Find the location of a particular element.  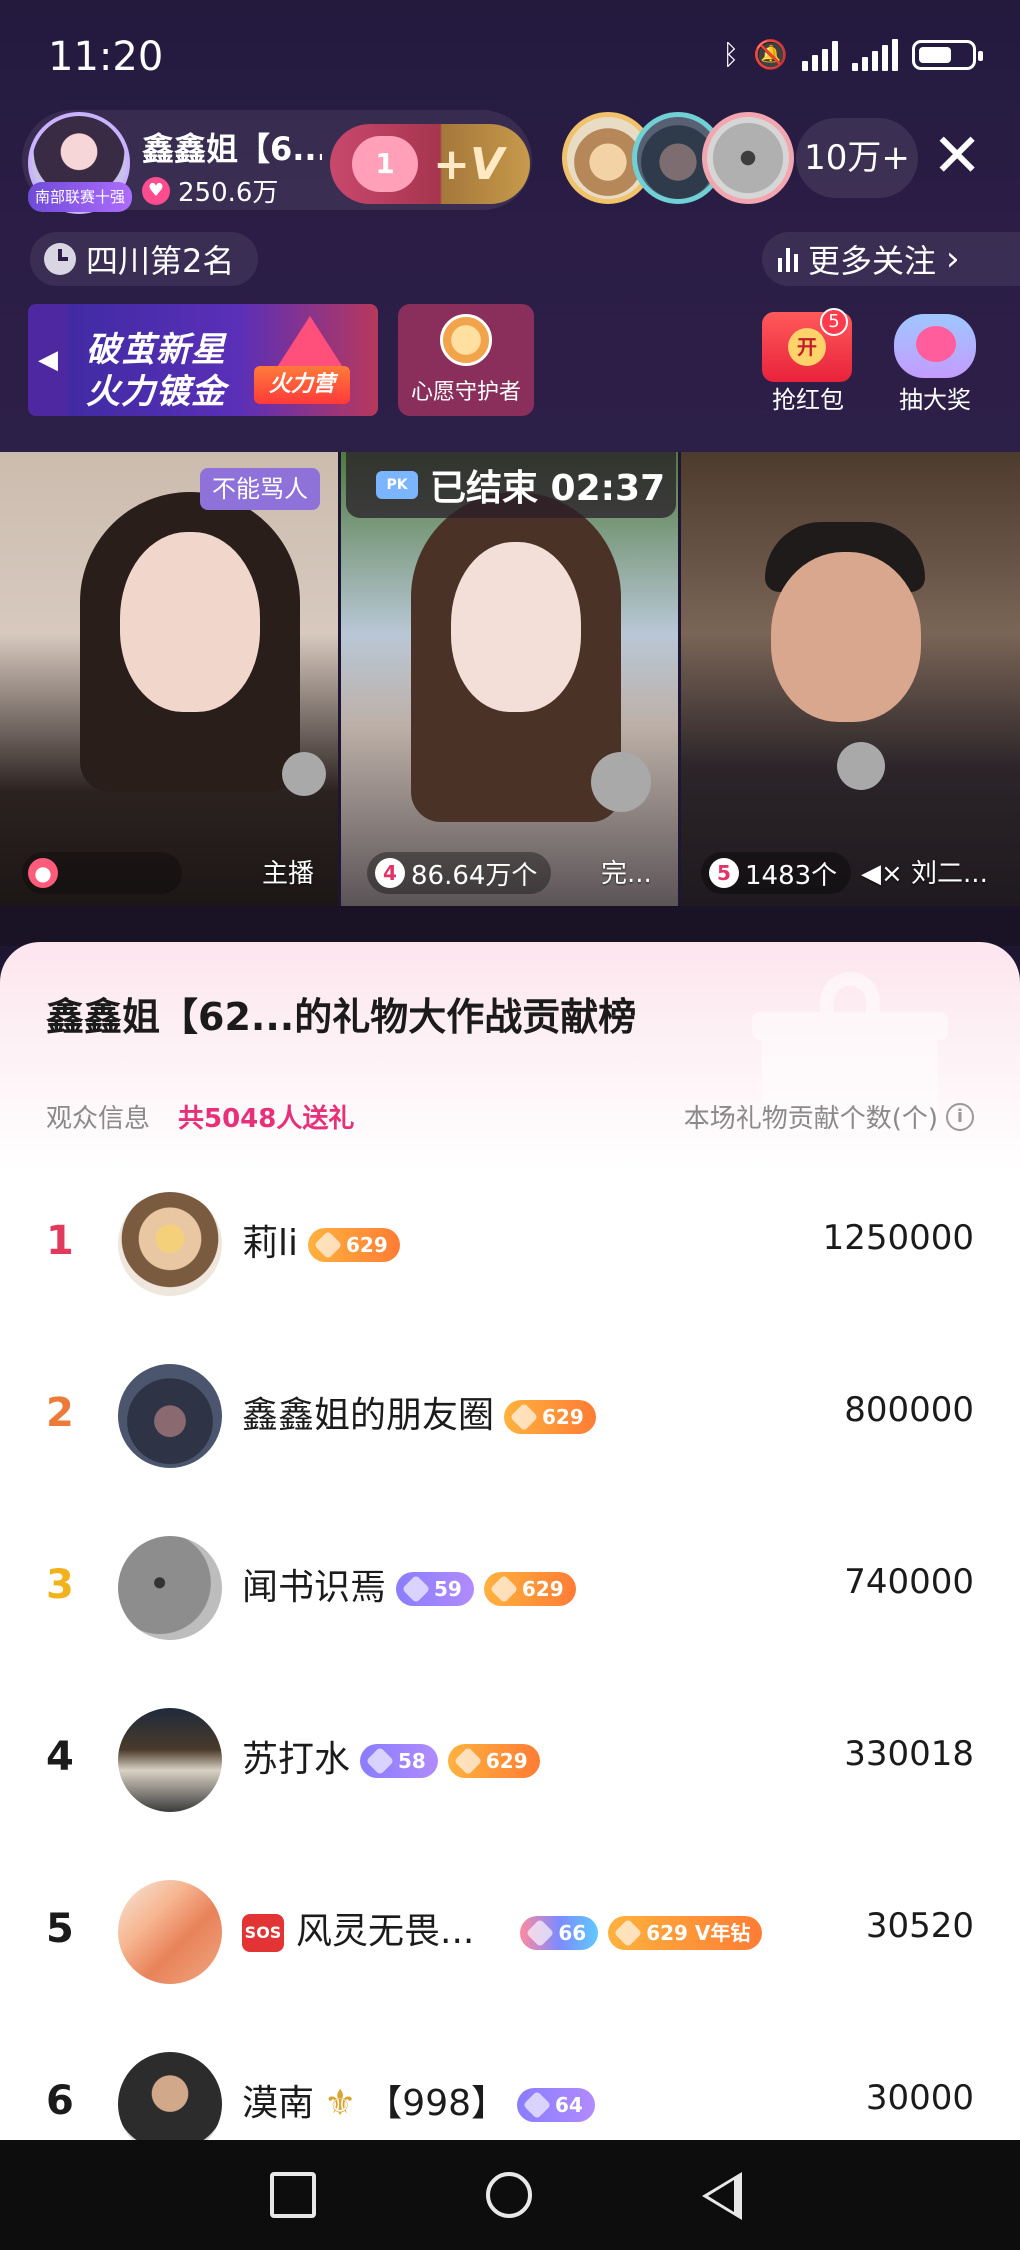

video-strip is located at coordinates (510, 926).